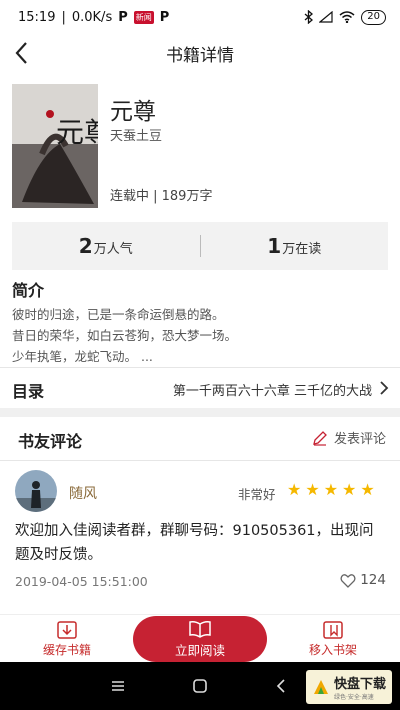 The height and width of the screenshot is (710, 400). Describe the element at coordinates (282, 686) in the screenshot. I see `back-icon` at that location.